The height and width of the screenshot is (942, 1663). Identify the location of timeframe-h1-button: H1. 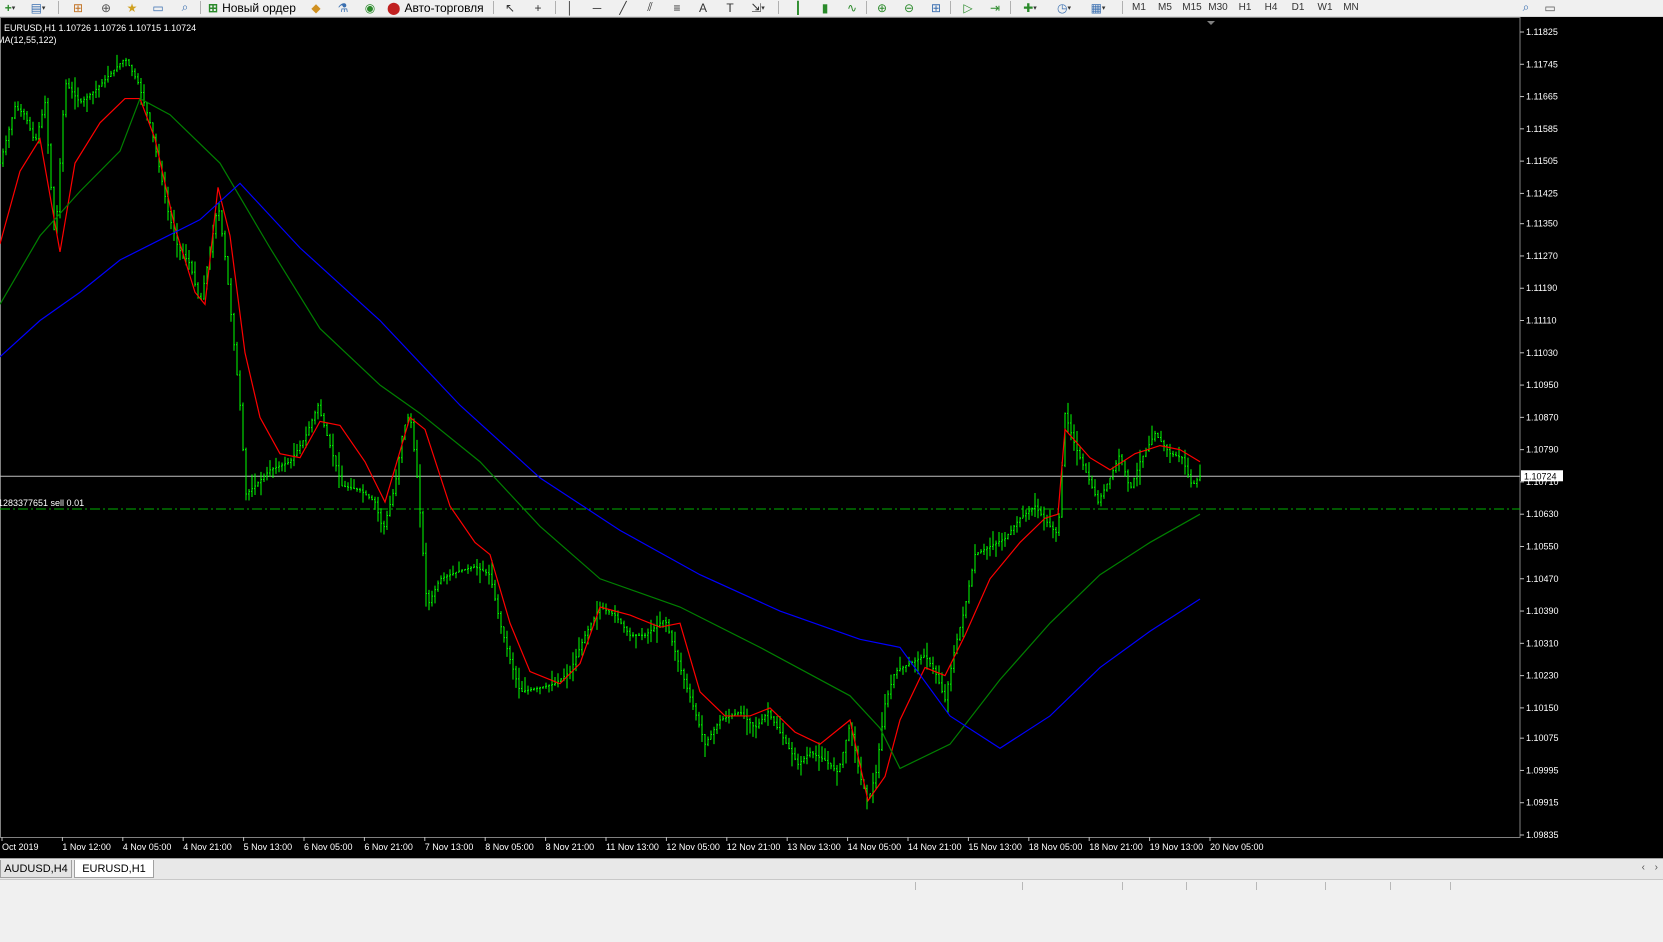
(1245, 7).